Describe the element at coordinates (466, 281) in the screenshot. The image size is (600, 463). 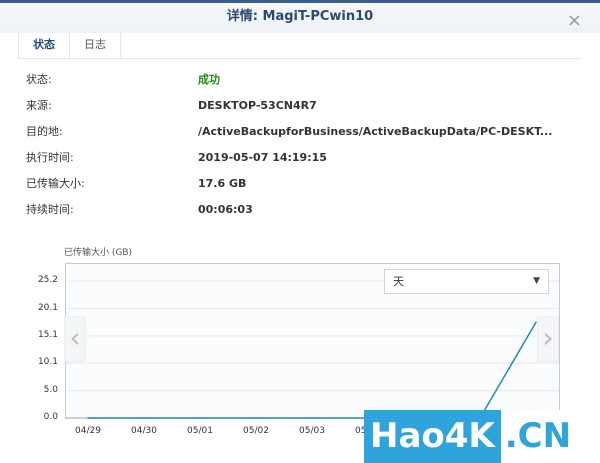
I see `period-select: 天 ▼` at that location.